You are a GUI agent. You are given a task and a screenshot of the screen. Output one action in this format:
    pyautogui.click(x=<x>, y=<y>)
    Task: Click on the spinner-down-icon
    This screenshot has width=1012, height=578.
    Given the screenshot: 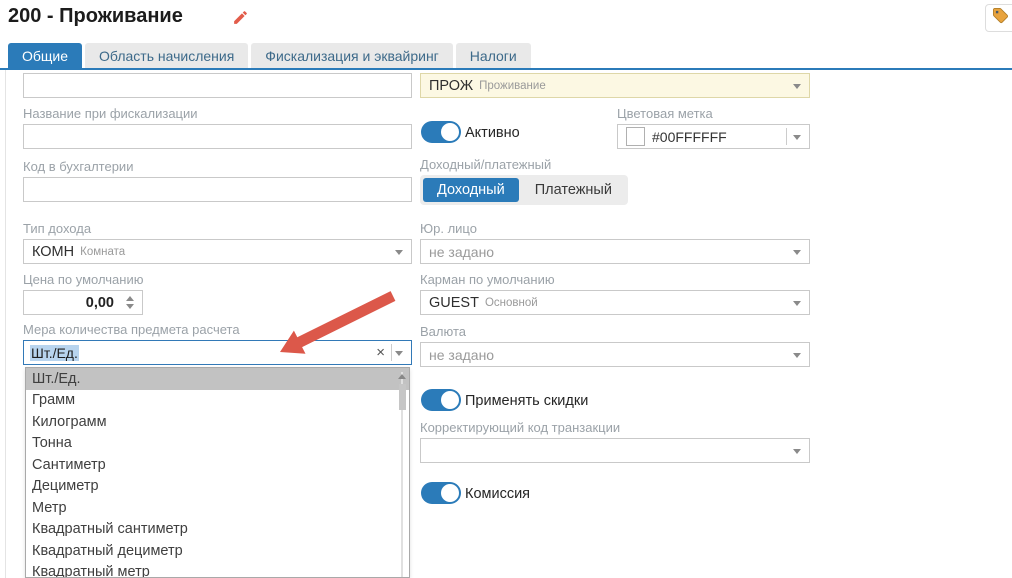 What is the action you would take?
    pyautogui.click(x=130, y=306)
    